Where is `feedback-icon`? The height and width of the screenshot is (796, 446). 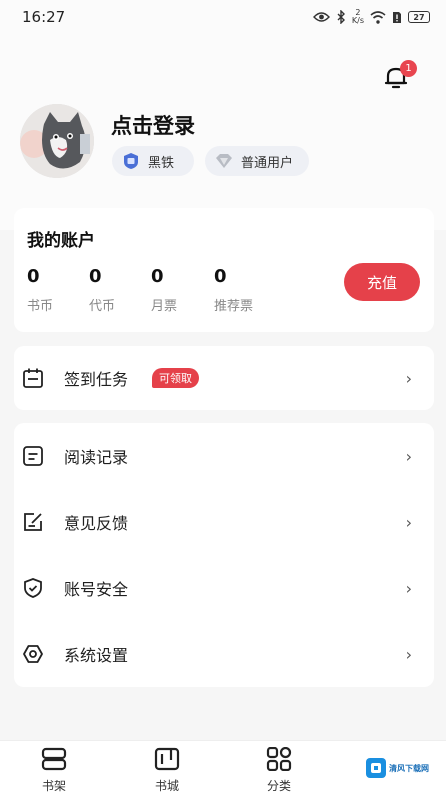 feedback-icon is located at coordinates (33, 522).